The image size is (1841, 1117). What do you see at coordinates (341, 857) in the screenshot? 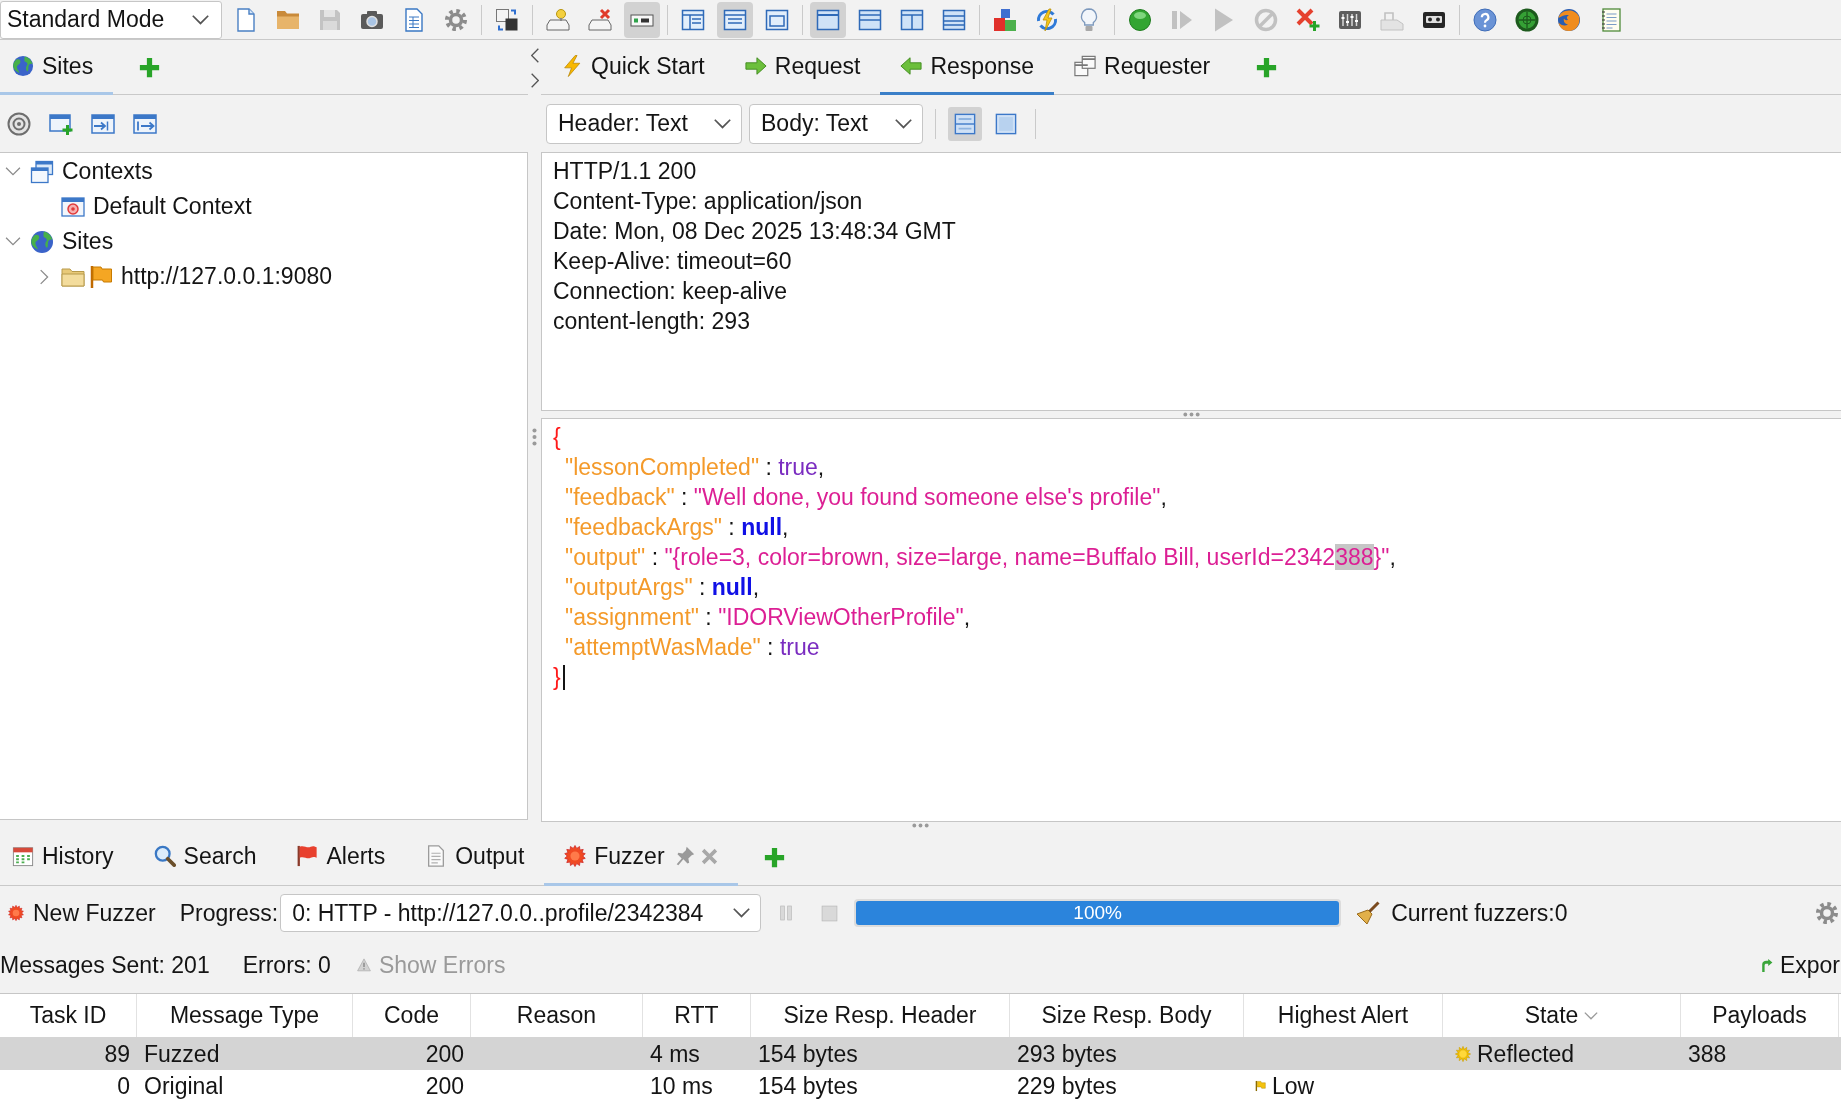
I see `tab: Alerts` at bounding box center [341, 857].